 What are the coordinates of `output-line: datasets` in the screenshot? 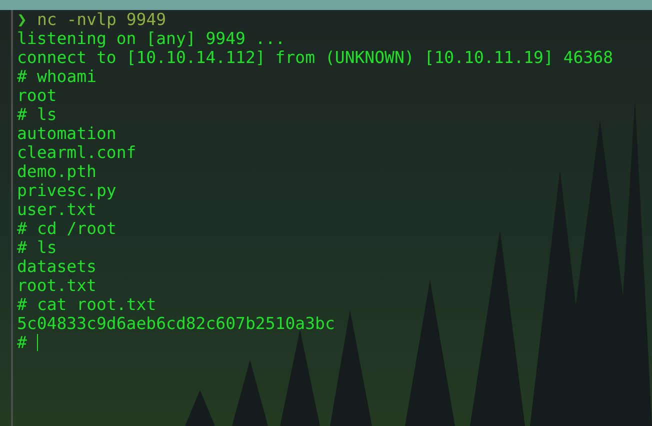 It's located at (56, 266).